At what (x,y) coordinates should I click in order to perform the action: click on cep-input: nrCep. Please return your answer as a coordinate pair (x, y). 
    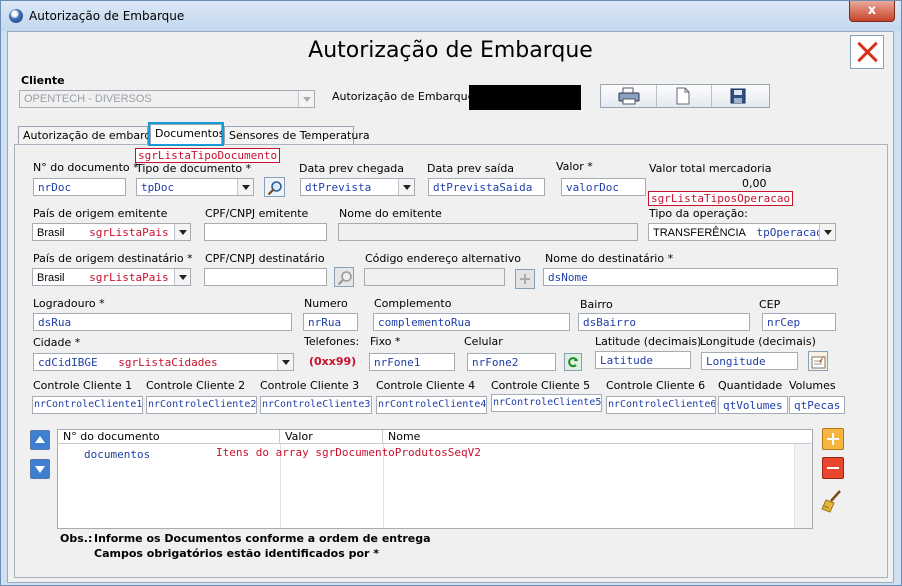
    Looking at the image, I should click on (799, 322).